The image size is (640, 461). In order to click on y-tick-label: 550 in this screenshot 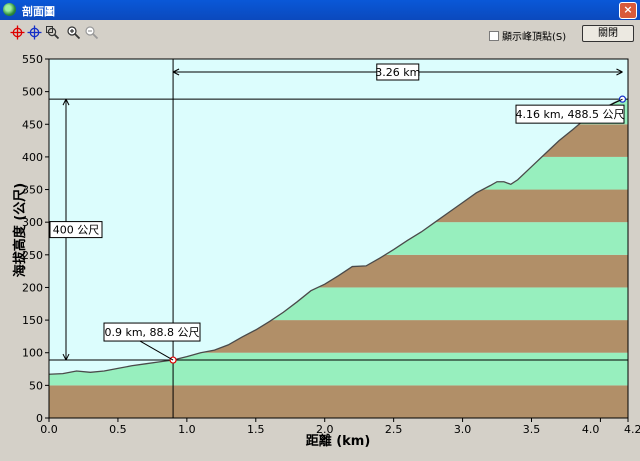, I will do `click(32, 59)`.